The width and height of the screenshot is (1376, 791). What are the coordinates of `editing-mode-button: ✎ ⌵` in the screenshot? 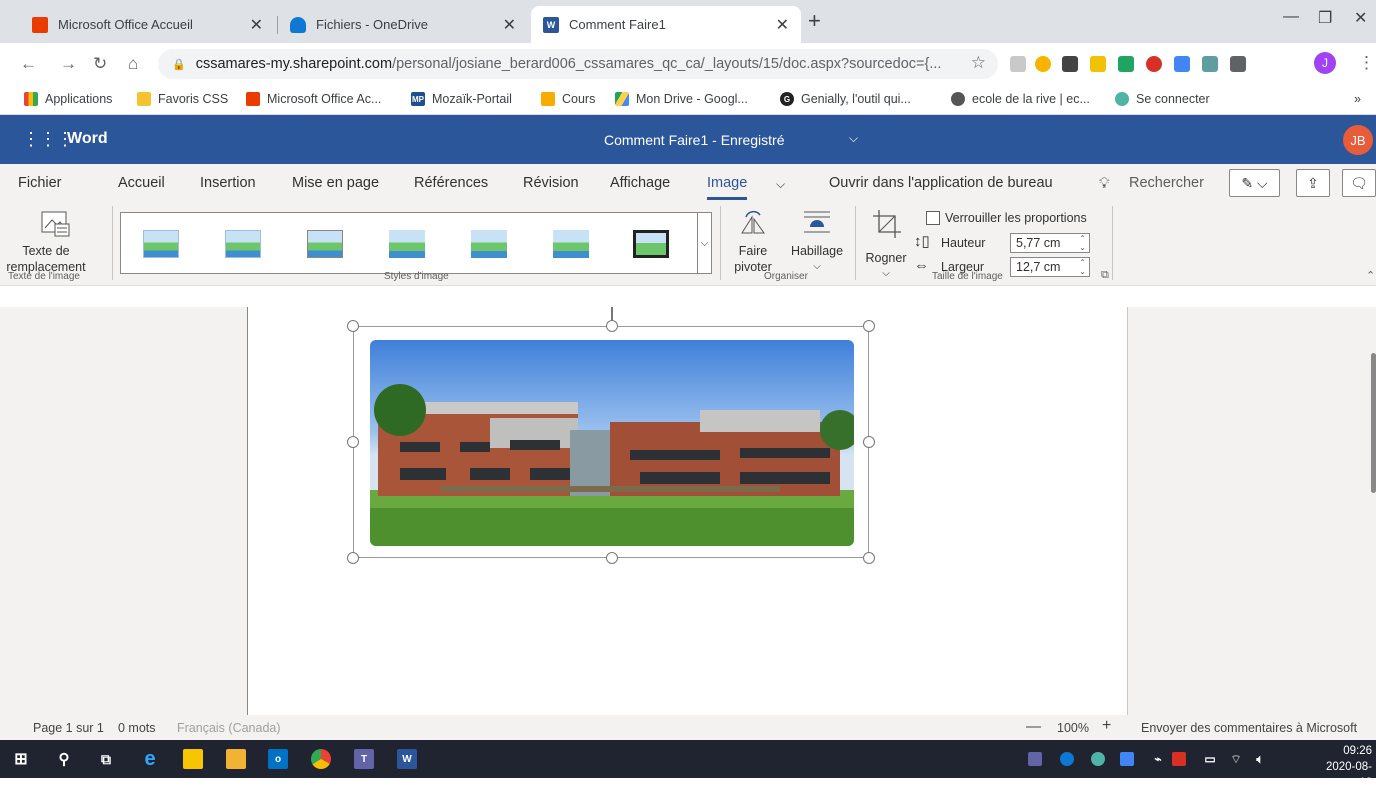 It's located at (1254, 183).